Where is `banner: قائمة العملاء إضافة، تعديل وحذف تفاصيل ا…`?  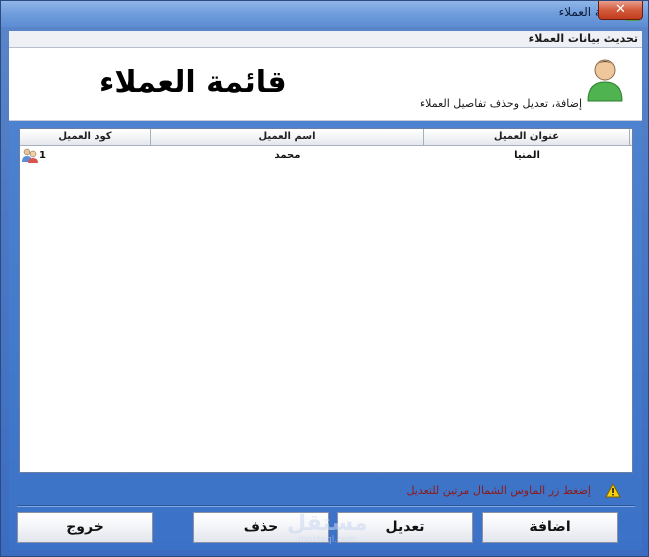
banner: قائمة العملاء إضافة، تعديل وحذف تفاصيل ا… is located at coordinates (325, 84).